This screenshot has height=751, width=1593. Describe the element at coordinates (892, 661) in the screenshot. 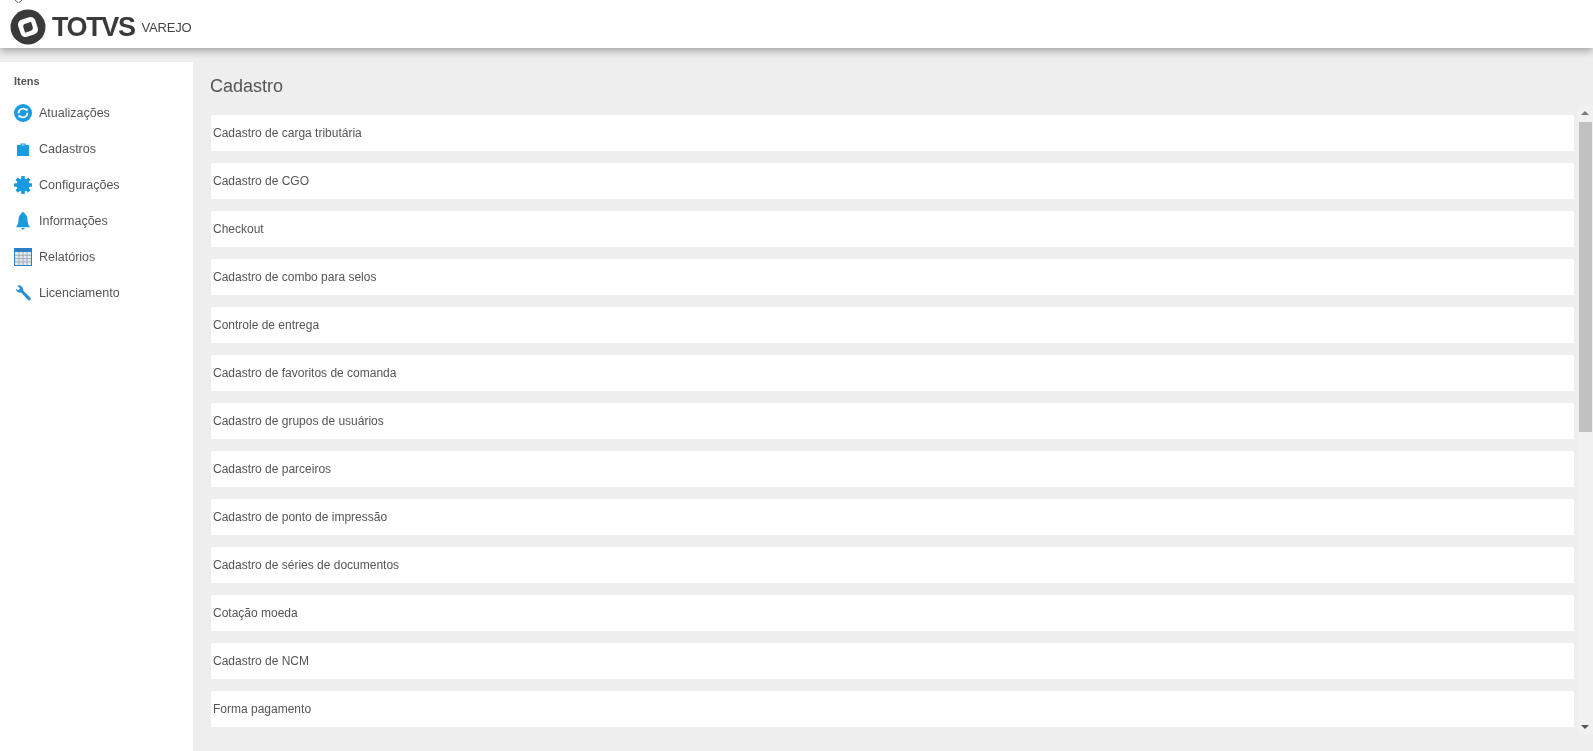

I see `list-item: Cadastro de NCM` at that location.